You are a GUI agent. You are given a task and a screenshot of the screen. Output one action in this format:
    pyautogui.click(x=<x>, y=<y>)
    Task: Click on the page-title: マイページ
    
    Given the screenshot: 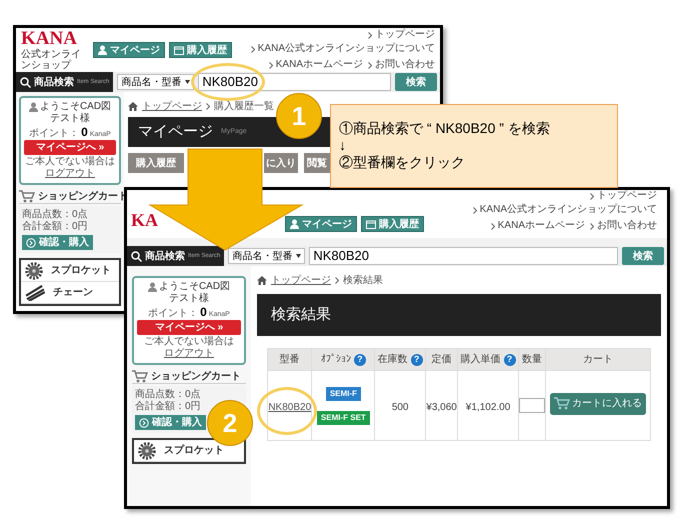 What is the action you would take?
    pyautogui.click(x=175, y=132)
    